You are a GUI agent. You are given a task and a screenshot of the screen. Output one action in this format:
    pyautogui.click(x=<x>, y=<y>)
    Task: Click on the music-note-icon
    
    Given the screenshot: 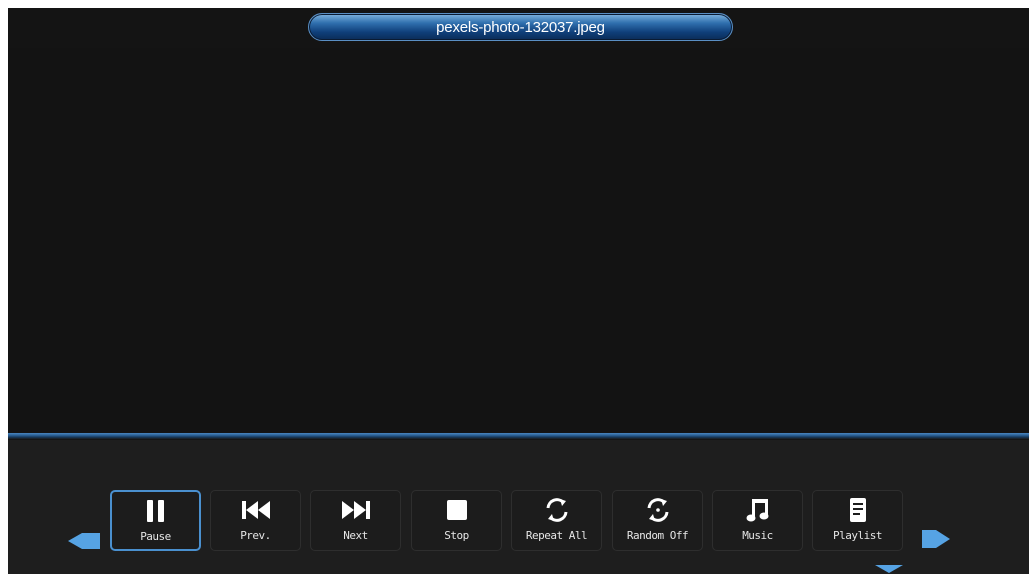 What is the action you would take?
    pyautogui.click(x=757, y=510)
    